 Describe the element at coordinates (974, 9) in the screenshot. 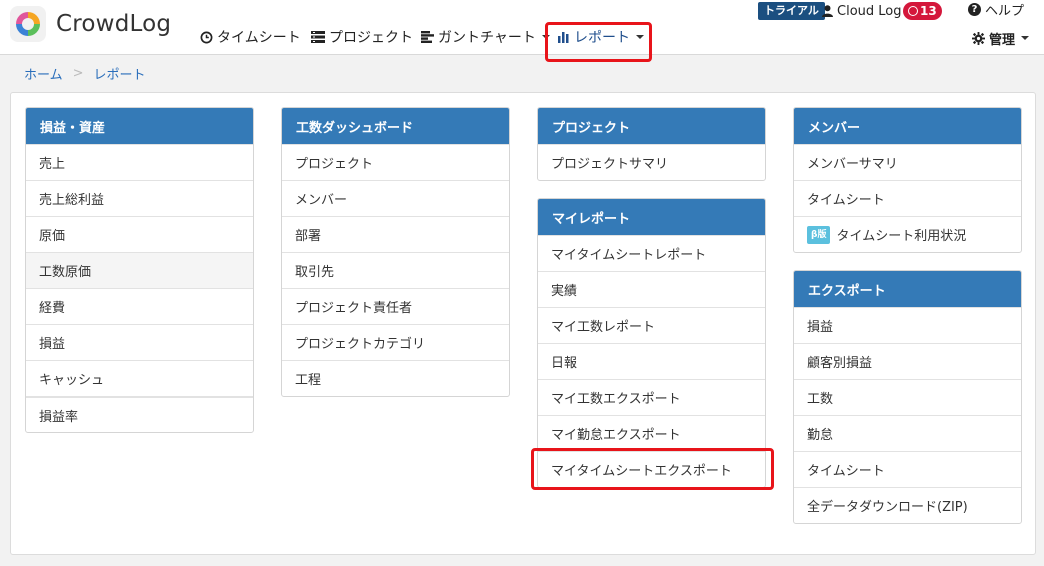

I see `question-circle-icon: ?` at that location.